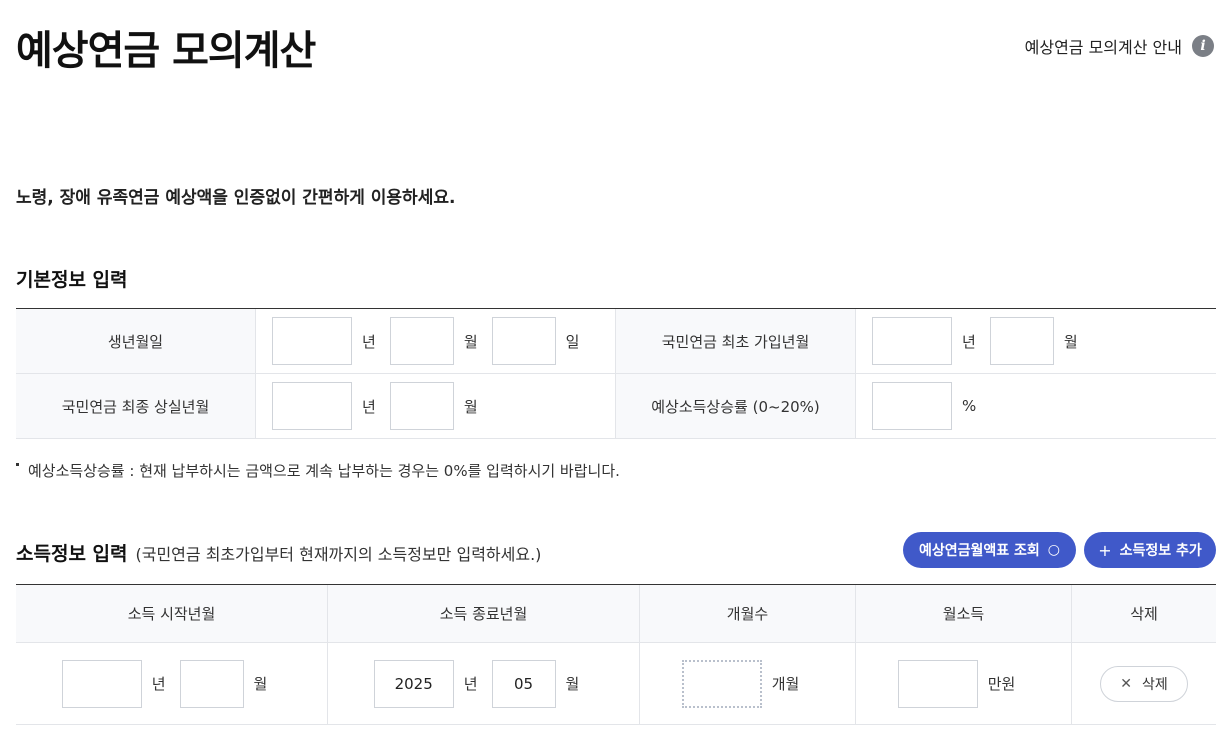  What do you see at coordinates (523, 683) in the screenshot?
I see `end-month-input` at bounding box center [523, 683].